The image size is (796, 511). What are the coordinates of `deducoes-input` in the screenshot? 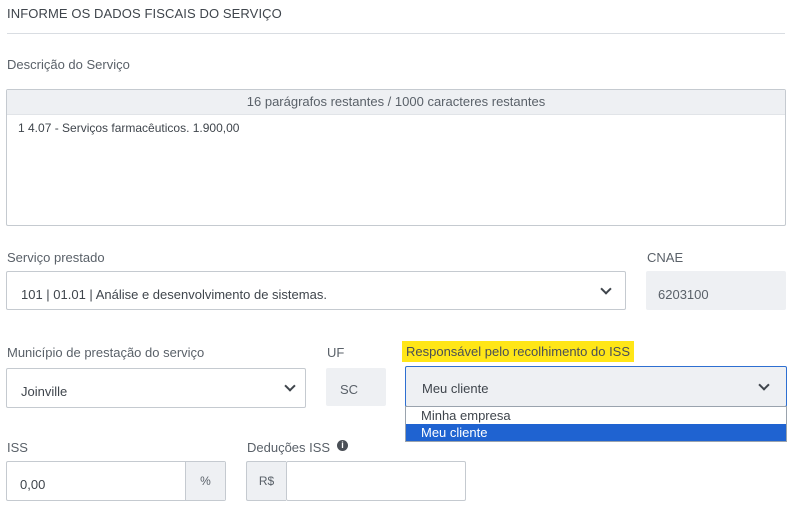 It's located at (376, 481).